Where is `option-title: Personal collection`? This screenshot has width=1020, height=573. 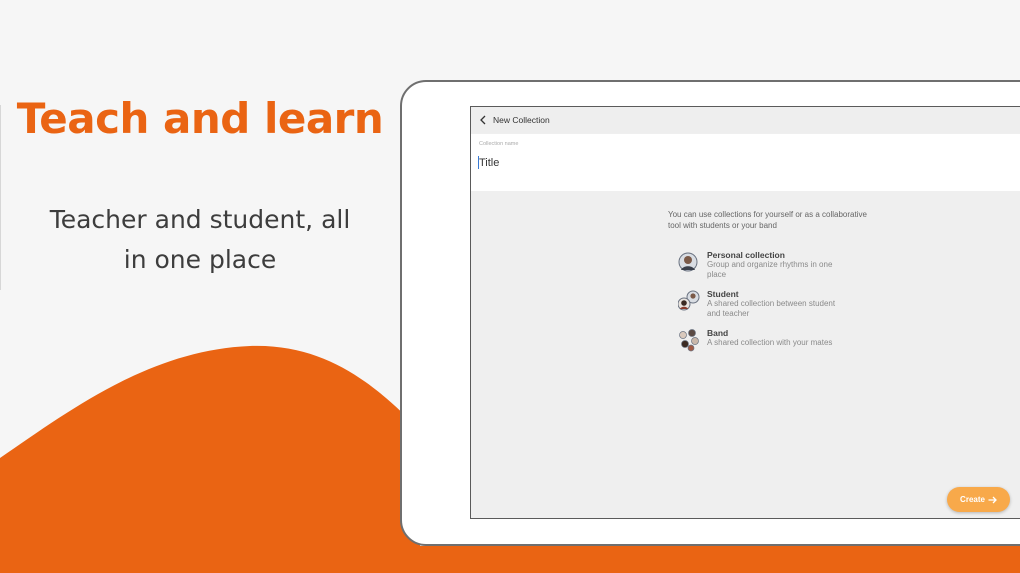 option-title: Personal collection is located at coordinates (746, 255).